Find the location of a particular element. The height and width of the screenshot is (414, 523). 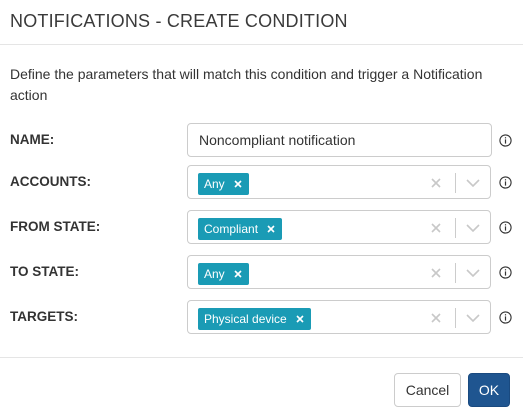

to-state-select: Any is located at coordinates (339, 272).